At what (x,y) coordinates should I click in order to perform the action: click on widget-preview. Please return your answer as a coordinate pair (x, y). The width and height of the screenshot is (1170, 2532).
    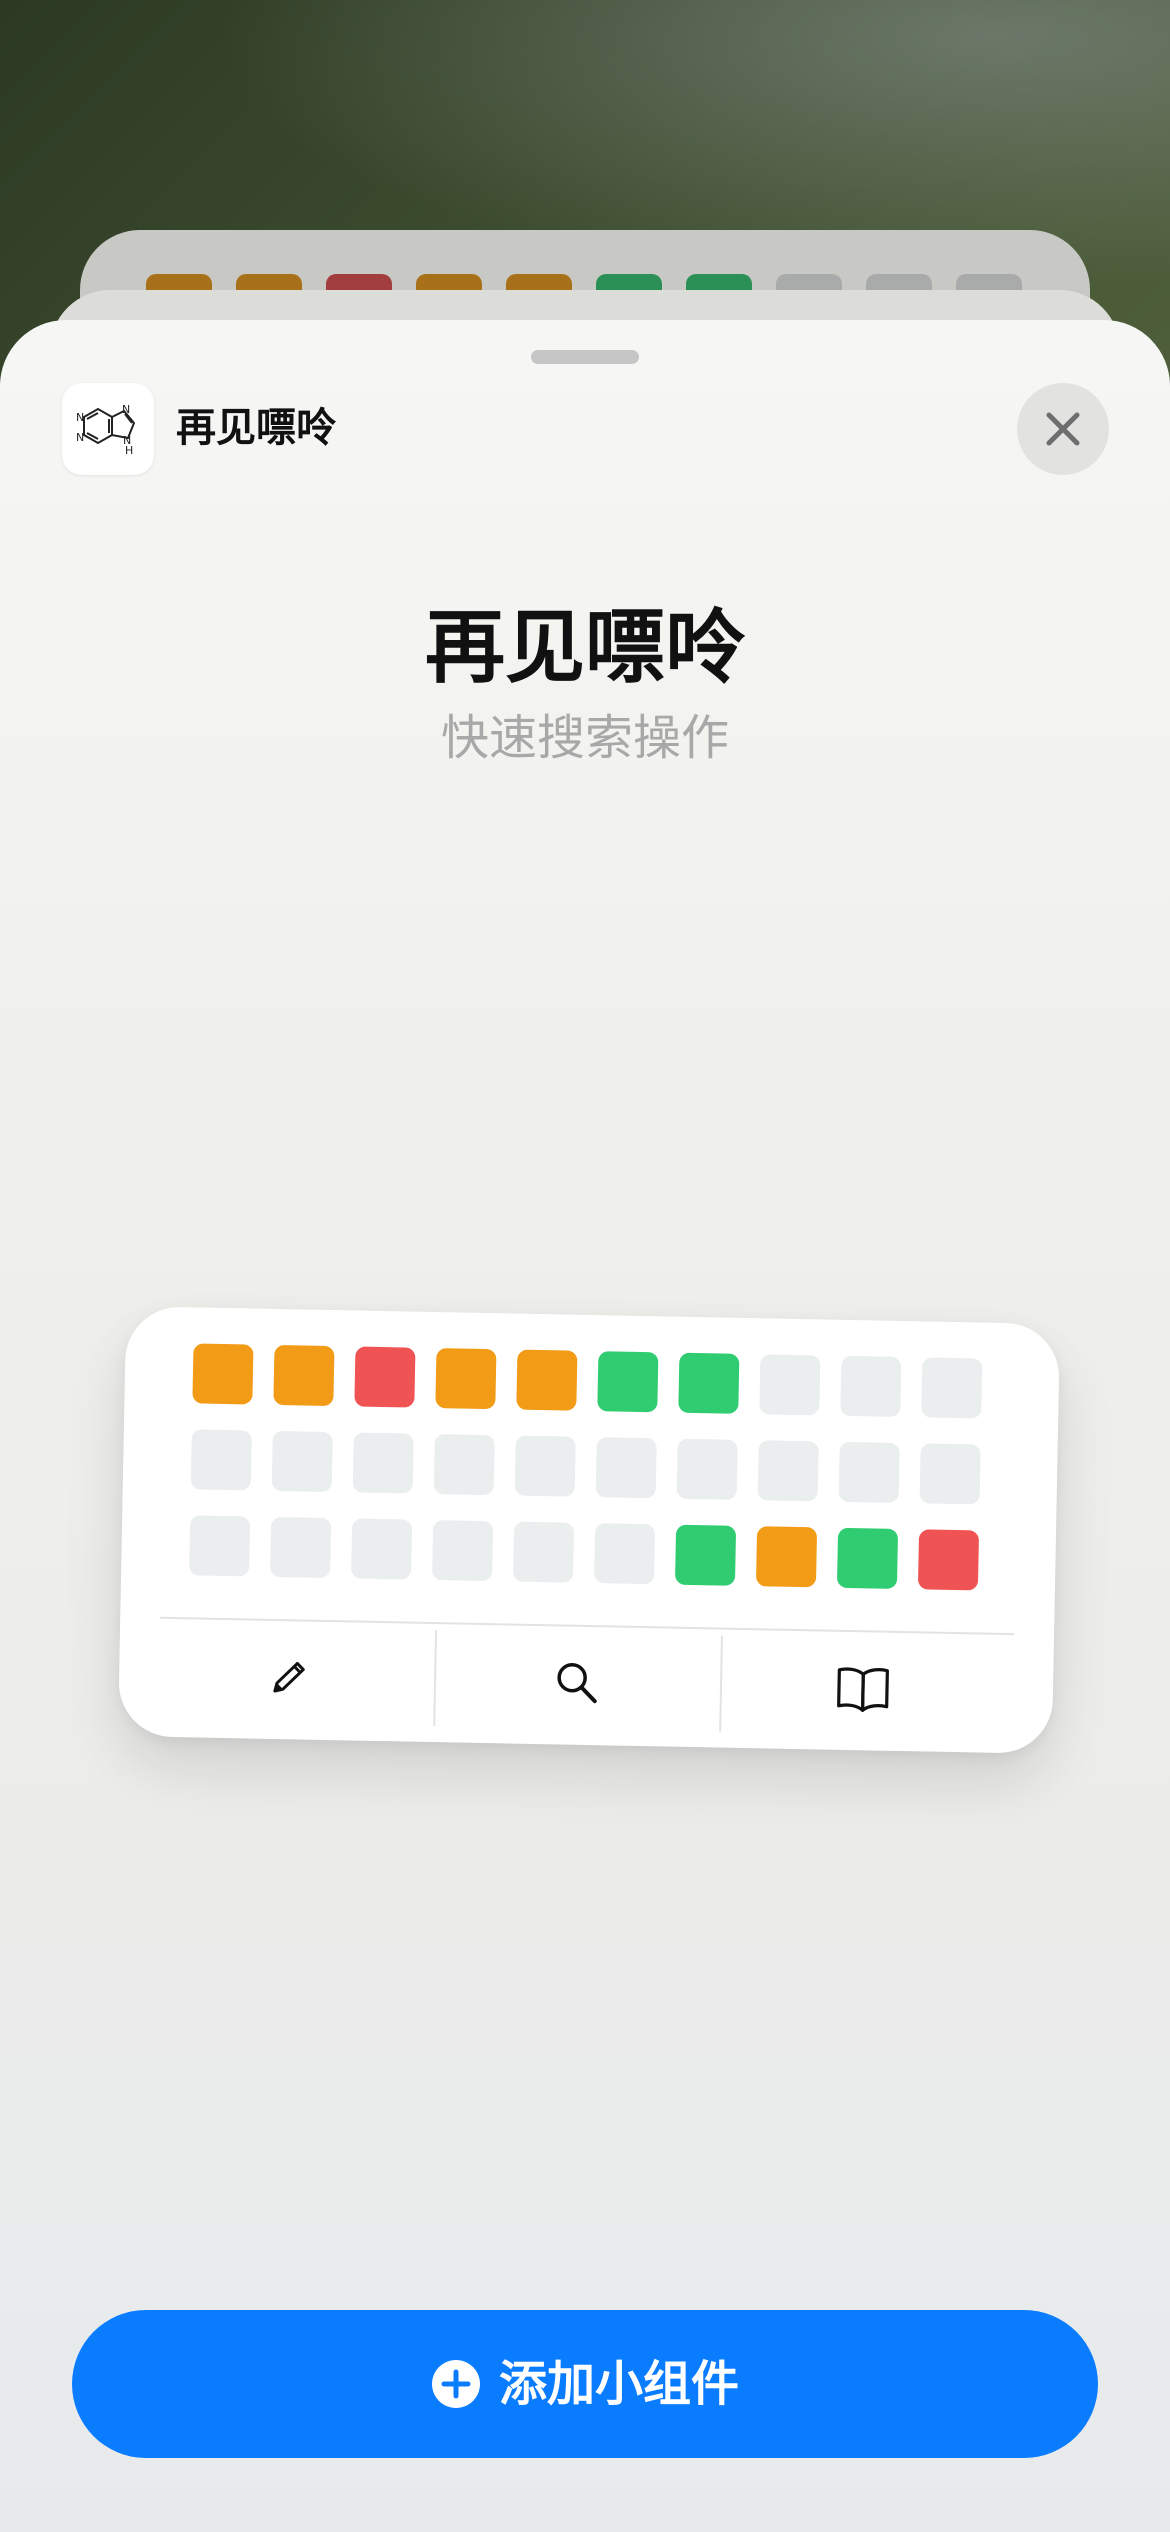
    Looking at the image, I should click on (589, 1530).